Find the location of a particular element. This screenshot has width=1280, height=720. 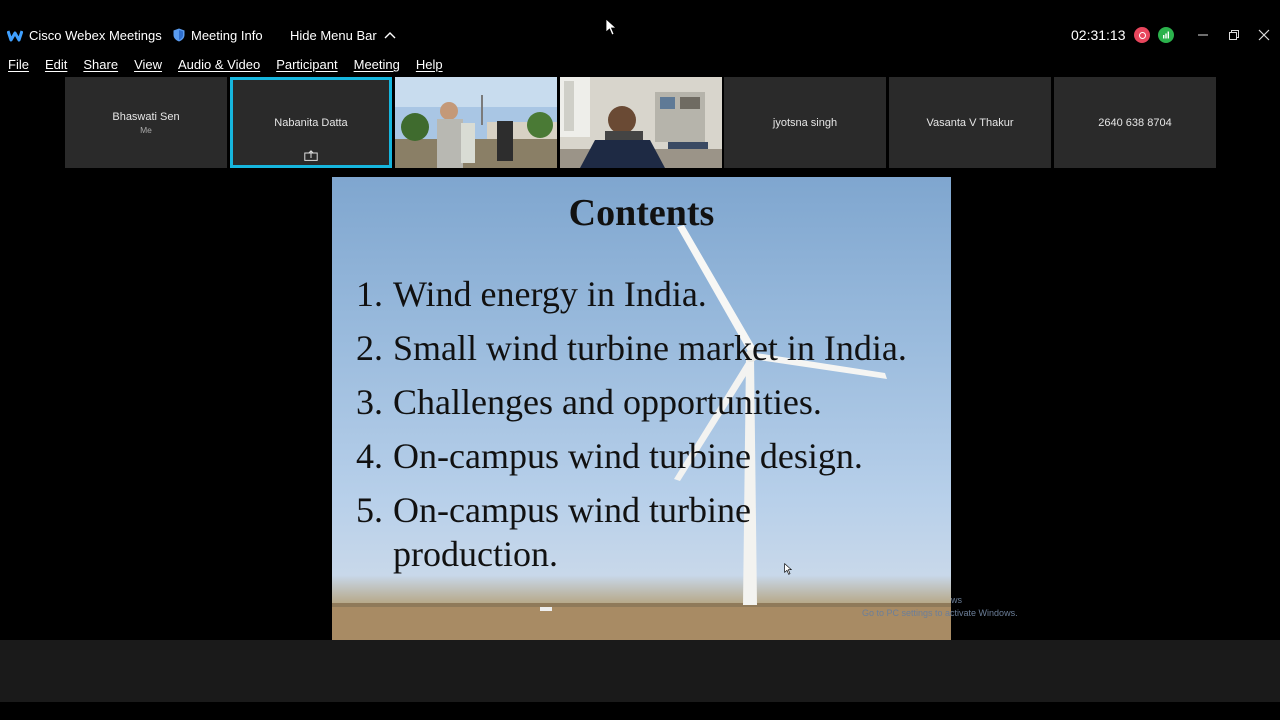

hide-menu-bar-button: Hide Menu Bar is located at coordinates (343, 35).